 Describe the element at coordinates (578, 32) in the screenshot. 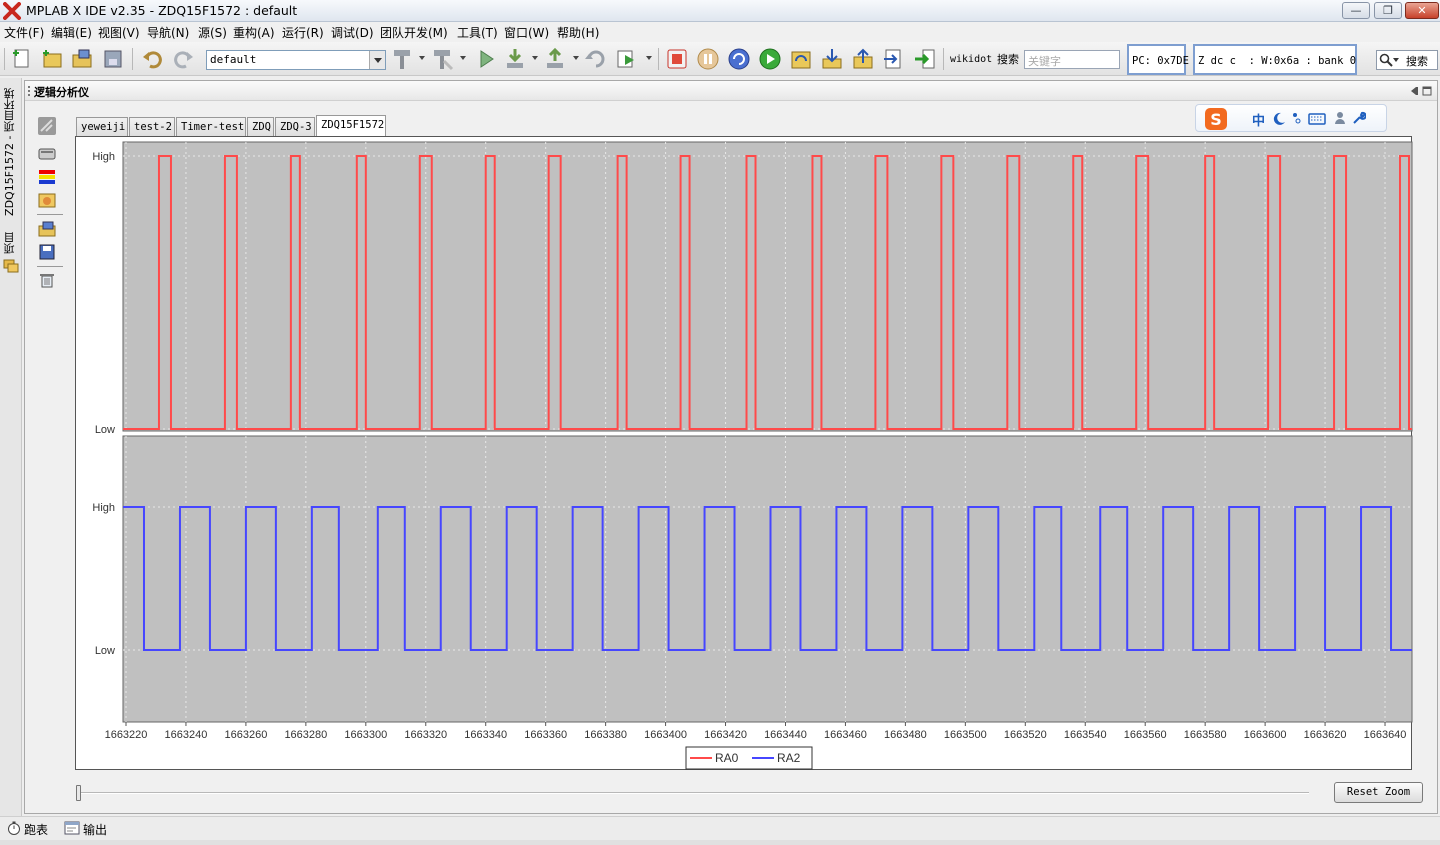

I see `menu-help: 帮助(H)` at that location.